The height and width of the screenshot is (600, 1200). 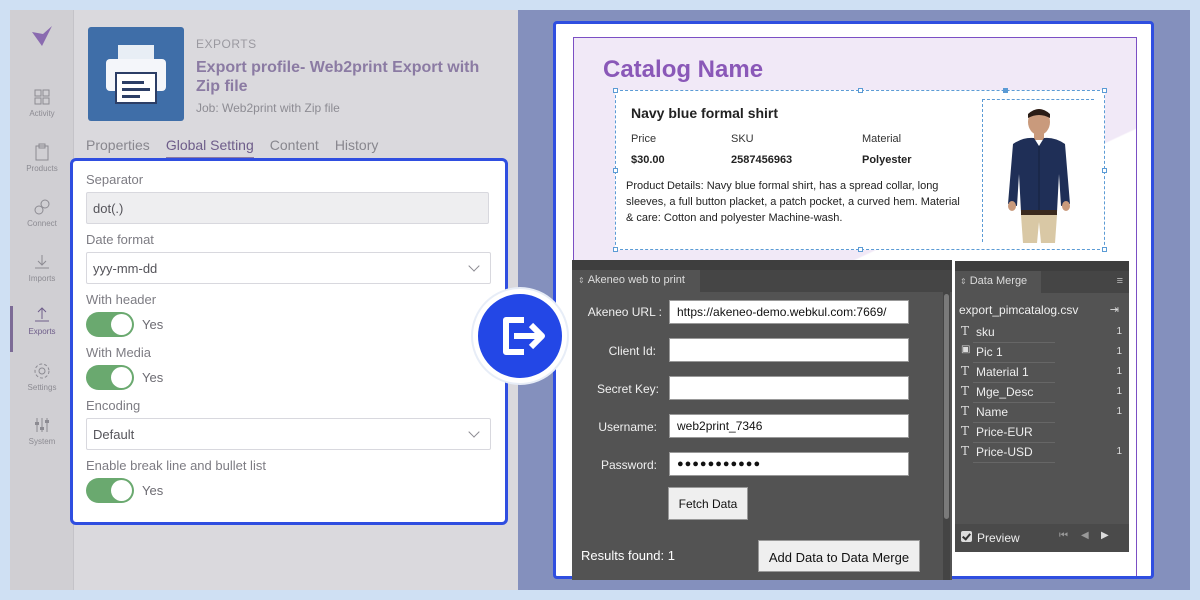 What do you see at coordinates (839, 556) in the screenshot?
I see `add-to-data-merge-button: Add Data to Data Merge` at bounding box center [839, 556].